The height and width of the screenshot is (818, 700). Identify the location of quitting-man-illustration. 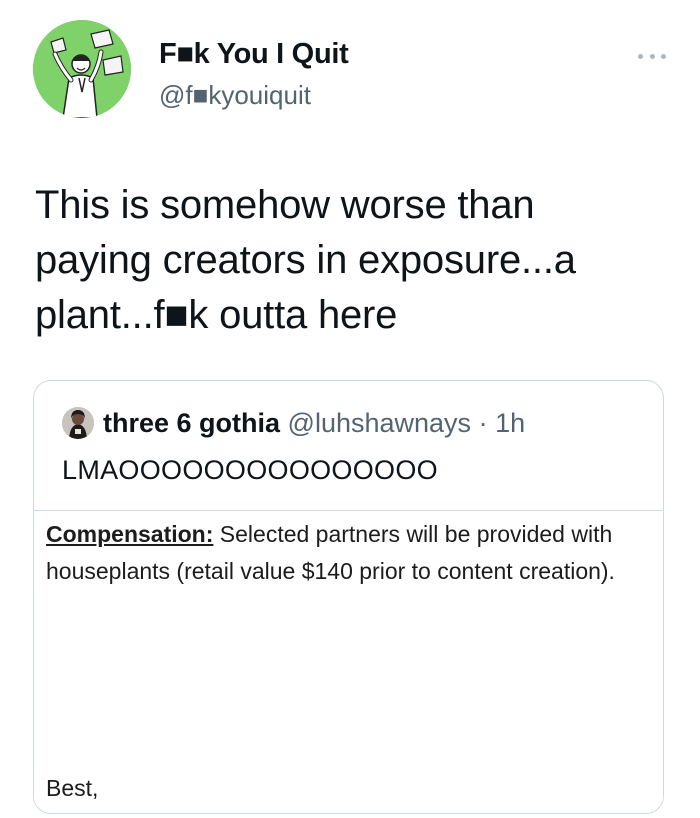
(82, 69).